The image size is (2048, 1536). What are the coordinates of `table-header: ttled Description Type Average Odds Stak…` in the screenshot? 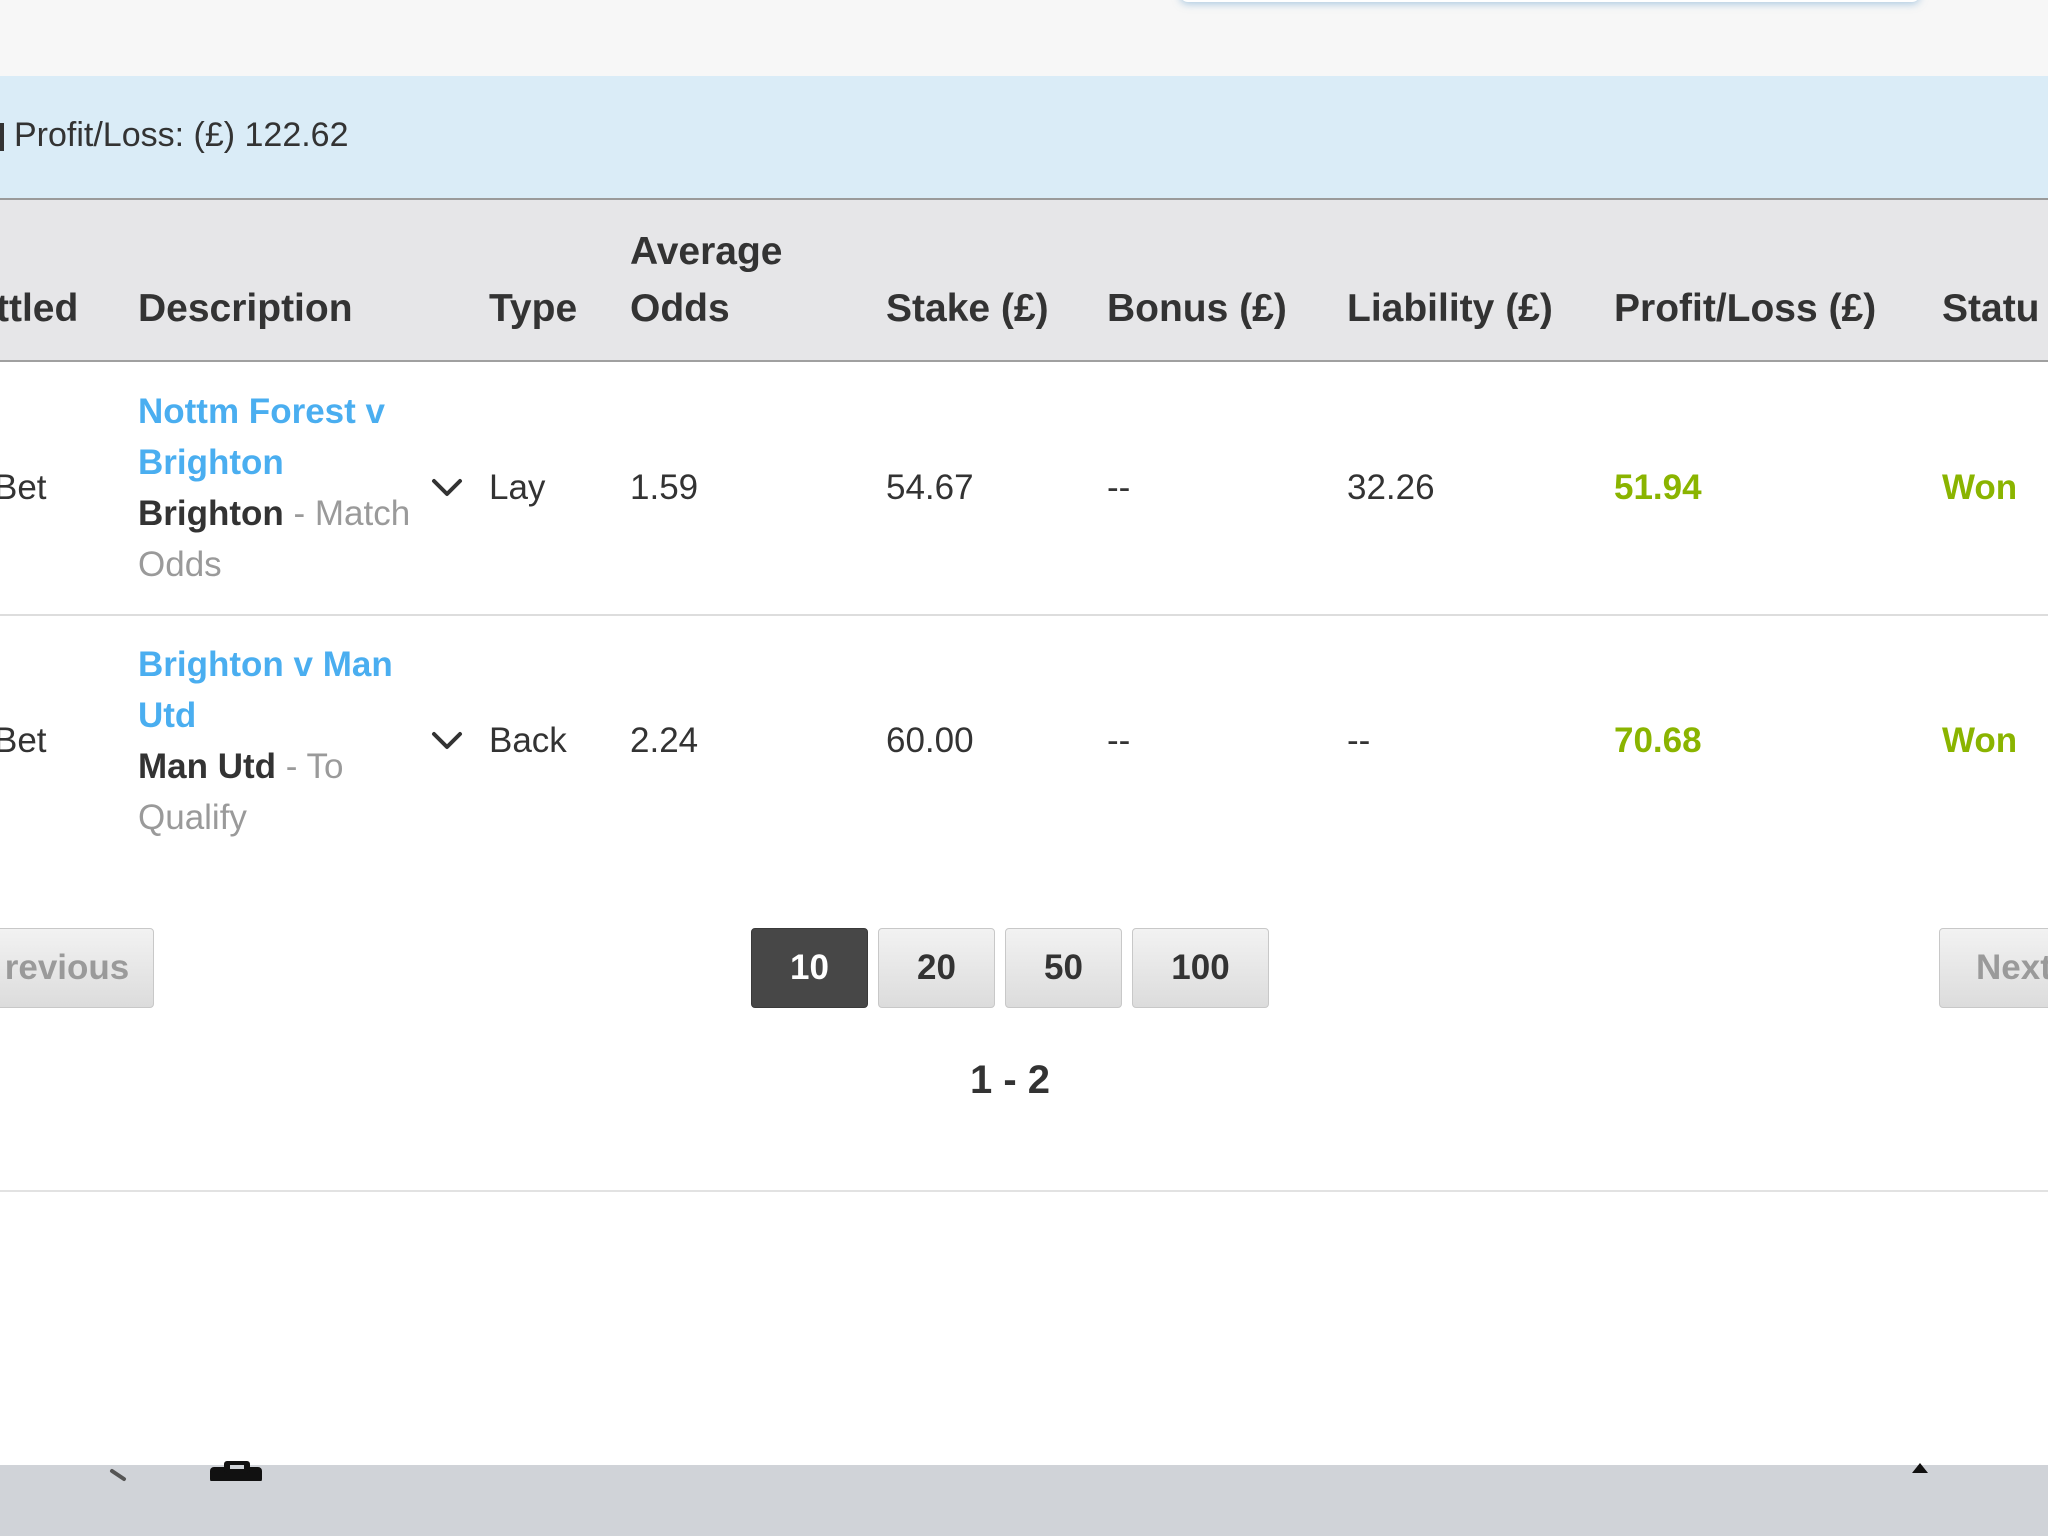 It's located at (1024, 281).